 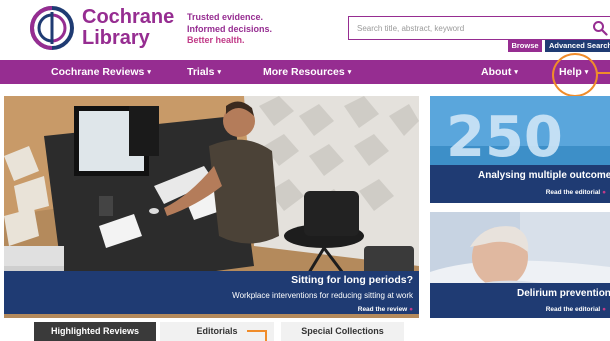 What do you see at coordinates (467, 28) in the screenshot?
I see `search-input` at bounding box center [467, 28].